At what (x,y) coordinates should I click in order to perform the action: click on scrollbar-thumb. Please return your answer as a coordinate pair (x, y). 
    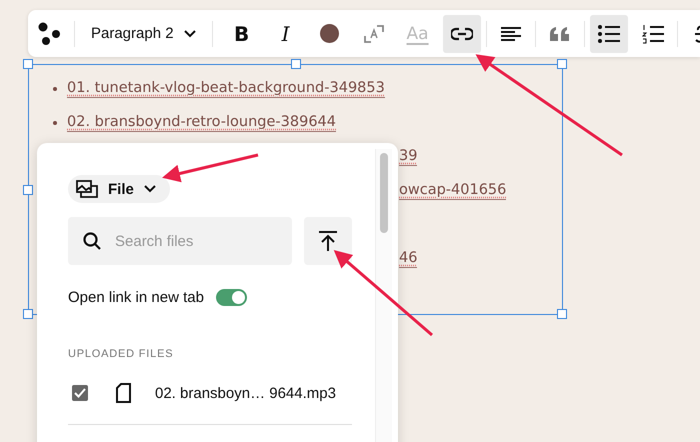
    Looking at the image, I should click on (384, 193).